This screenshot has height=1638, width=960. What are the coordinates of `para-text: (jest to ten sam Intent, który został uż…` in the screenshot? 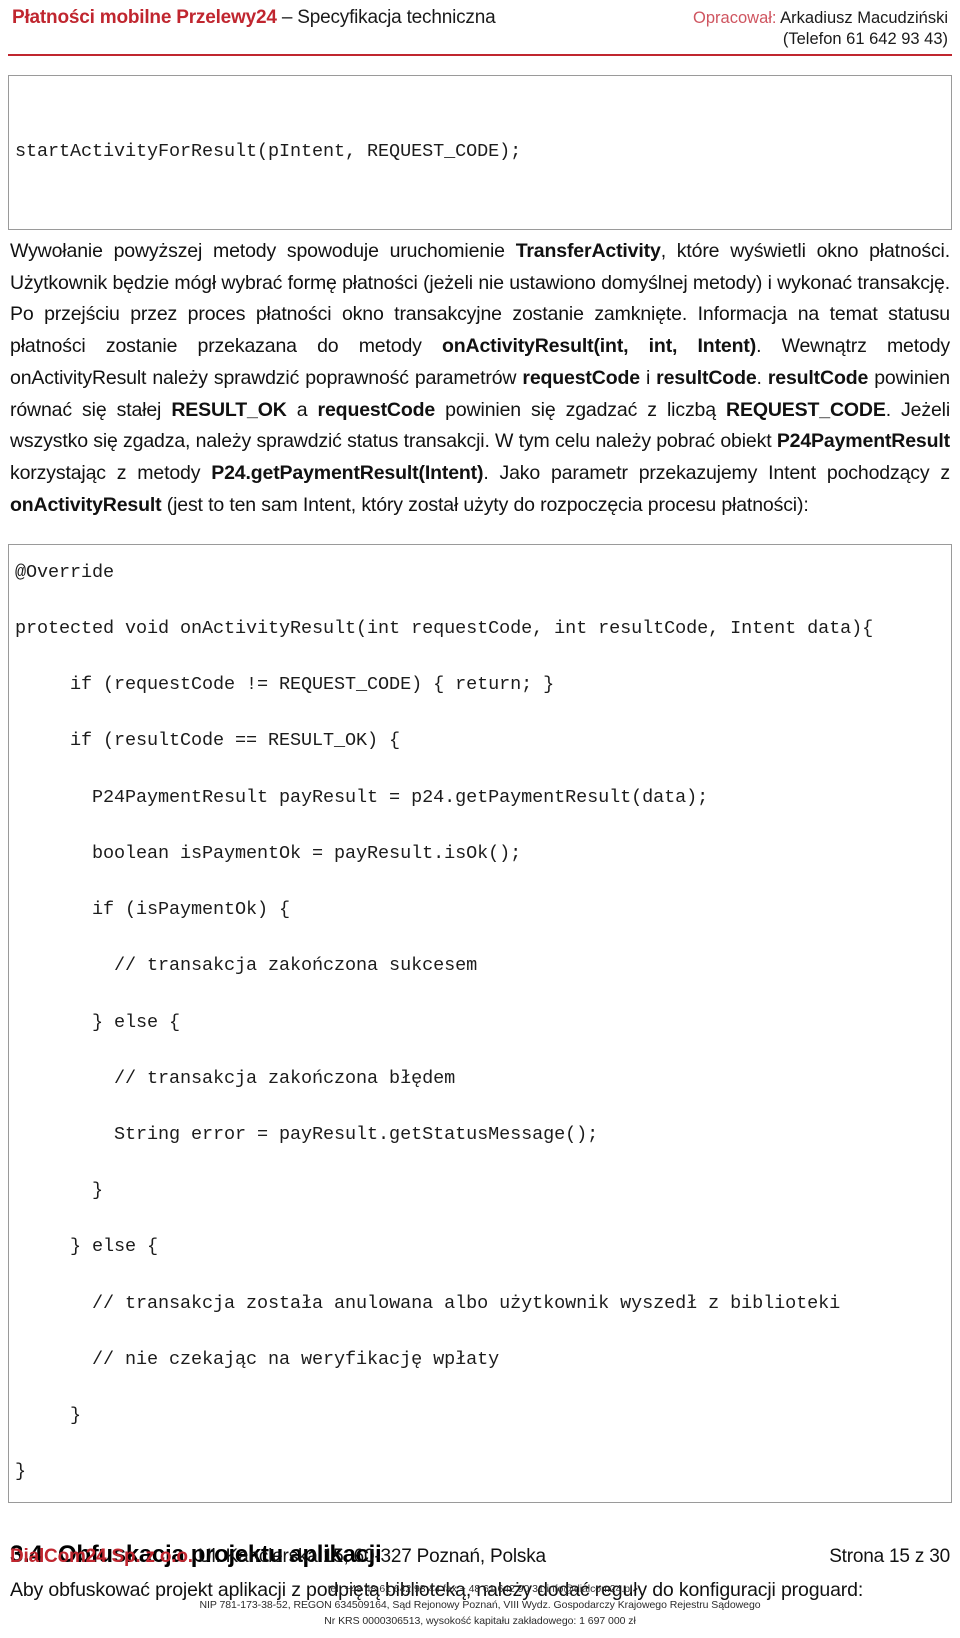 It's located at (485, 505).